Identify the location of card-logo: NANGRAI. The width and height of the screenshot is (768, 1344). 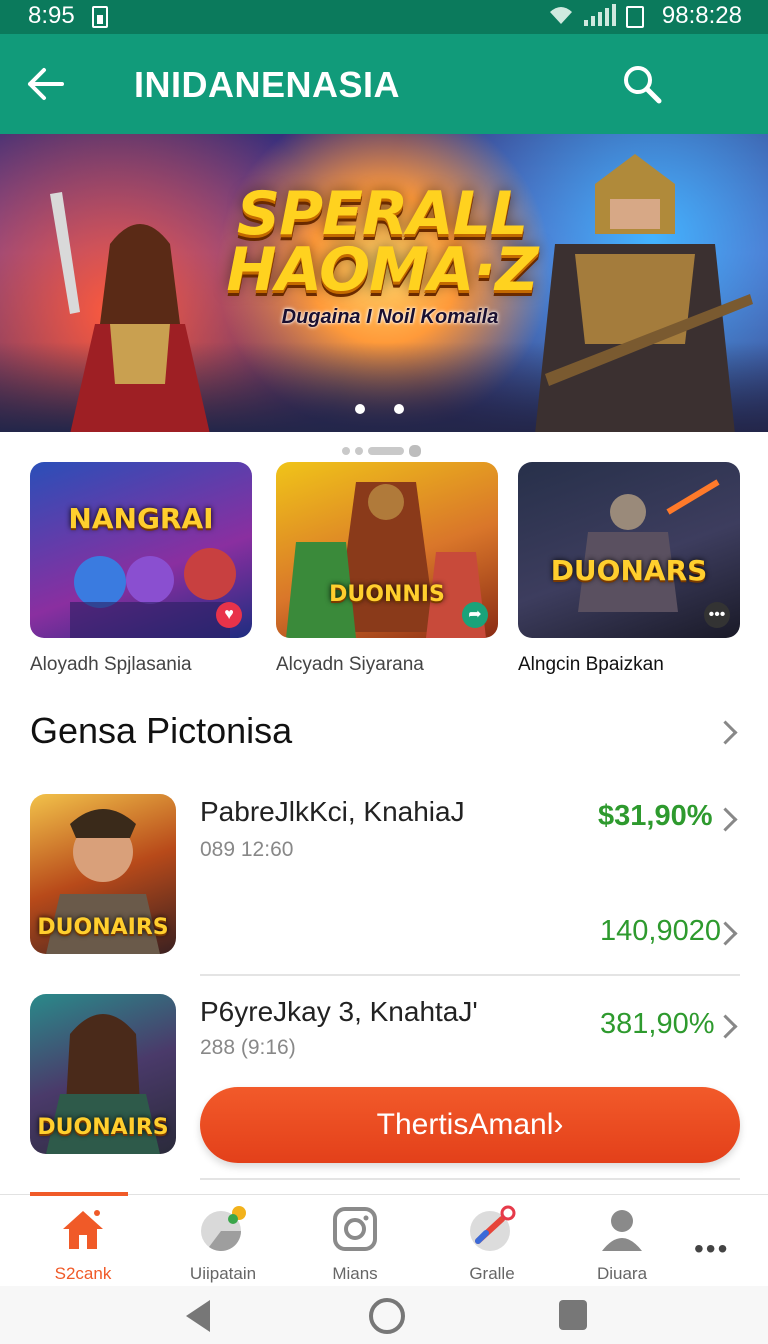
(141, 518).